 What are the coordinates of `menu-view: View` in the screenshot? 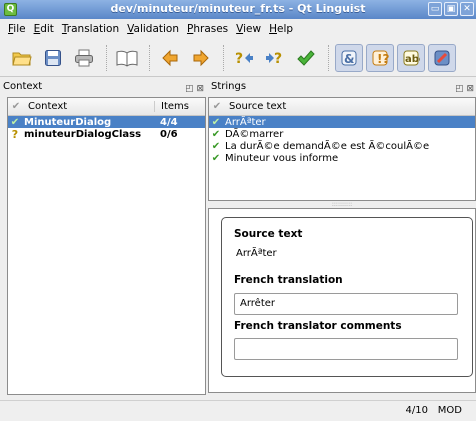 It's located at (248, 29).